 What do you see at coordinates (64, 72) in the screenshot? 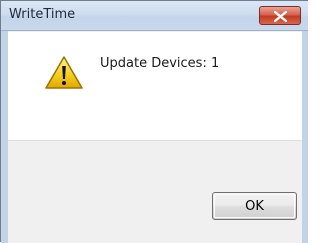
I see `warning-icon` at bounding box center [64, 72].